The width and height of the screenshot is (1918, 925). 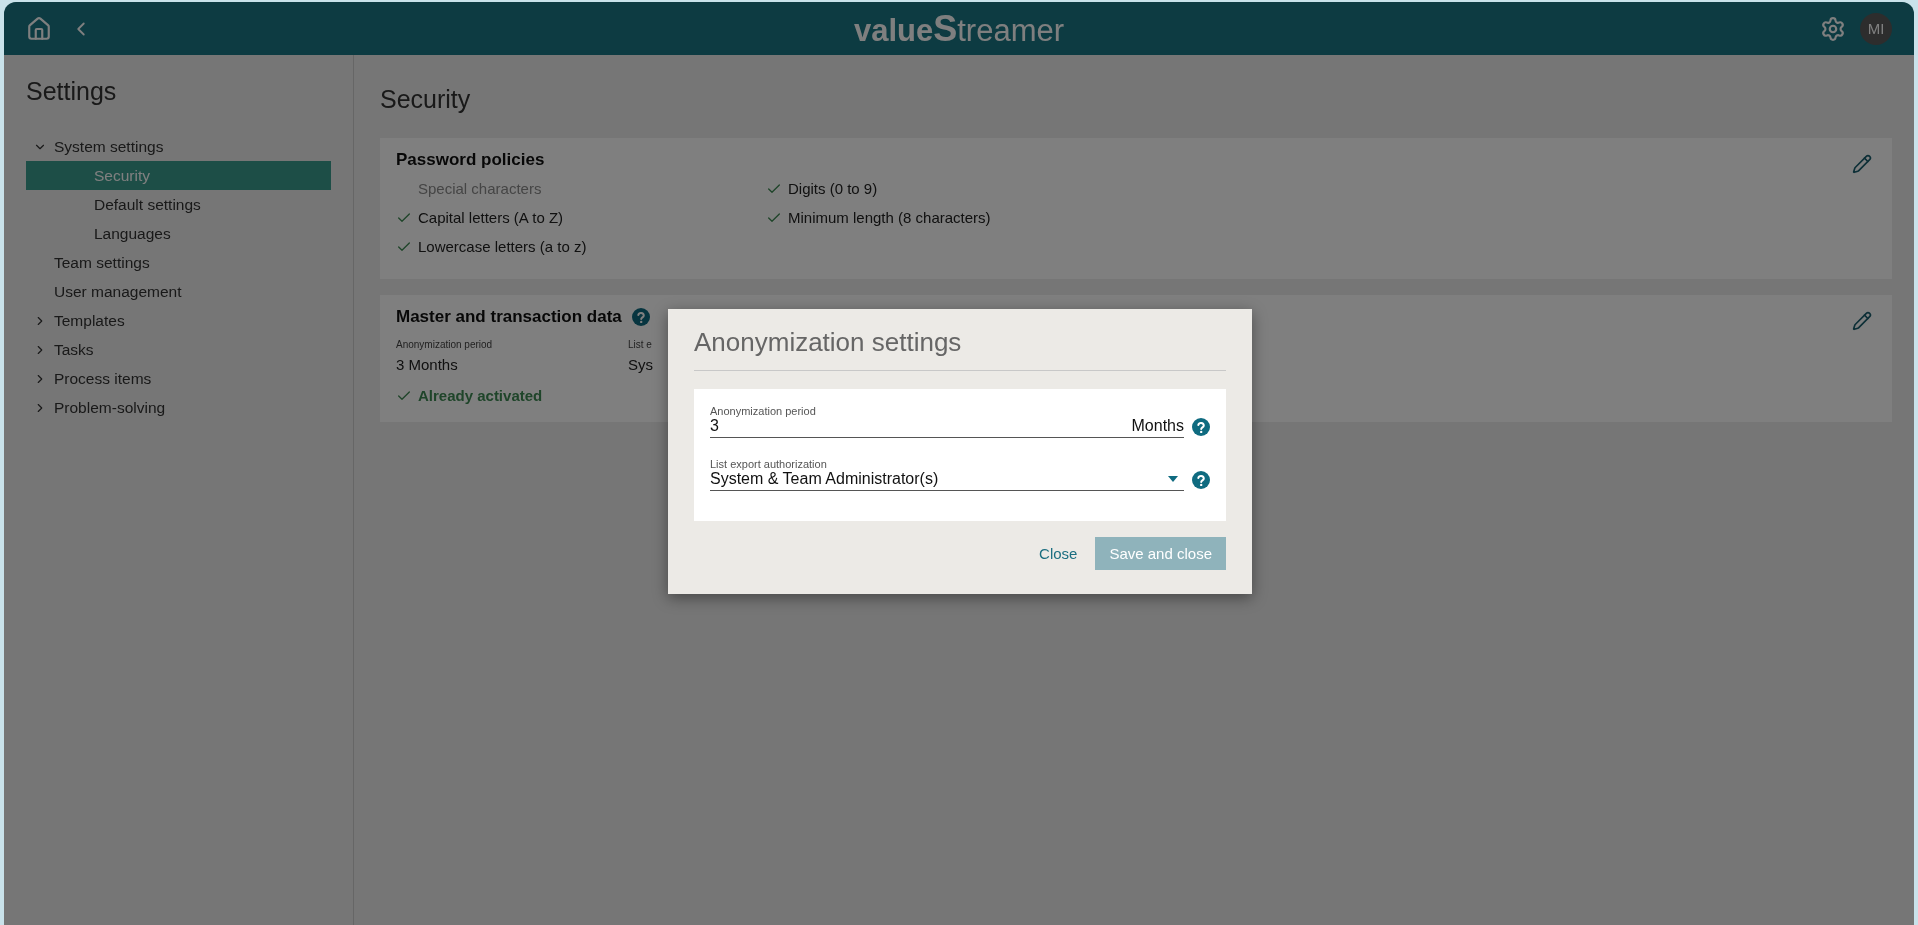 What do you see at coordinates (1173, 479) in the screenshot?
I see `caret-icon` at bounding box center [1173, 479].